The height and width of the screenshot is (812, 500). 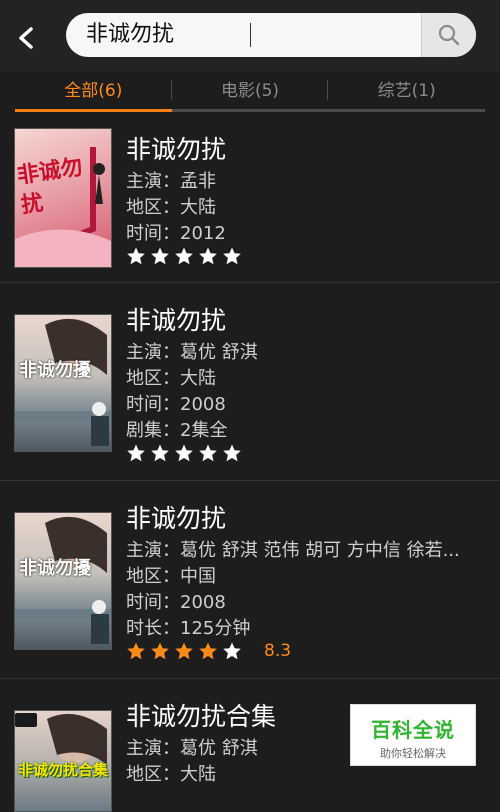 I want to click on search-input, so click(x=236, y=35).